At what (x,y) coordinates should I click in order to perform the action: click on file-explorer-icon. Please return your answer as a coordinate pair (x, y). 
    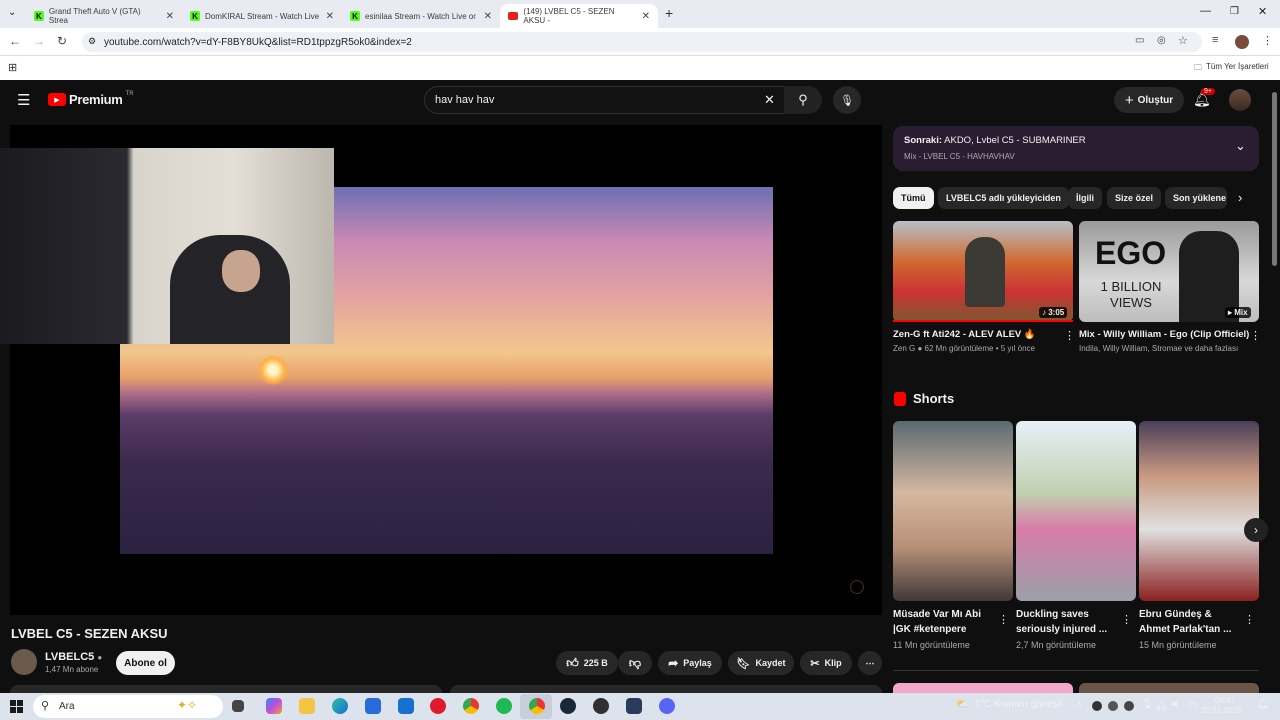
    Looking at the image, I should click on (307, 706).